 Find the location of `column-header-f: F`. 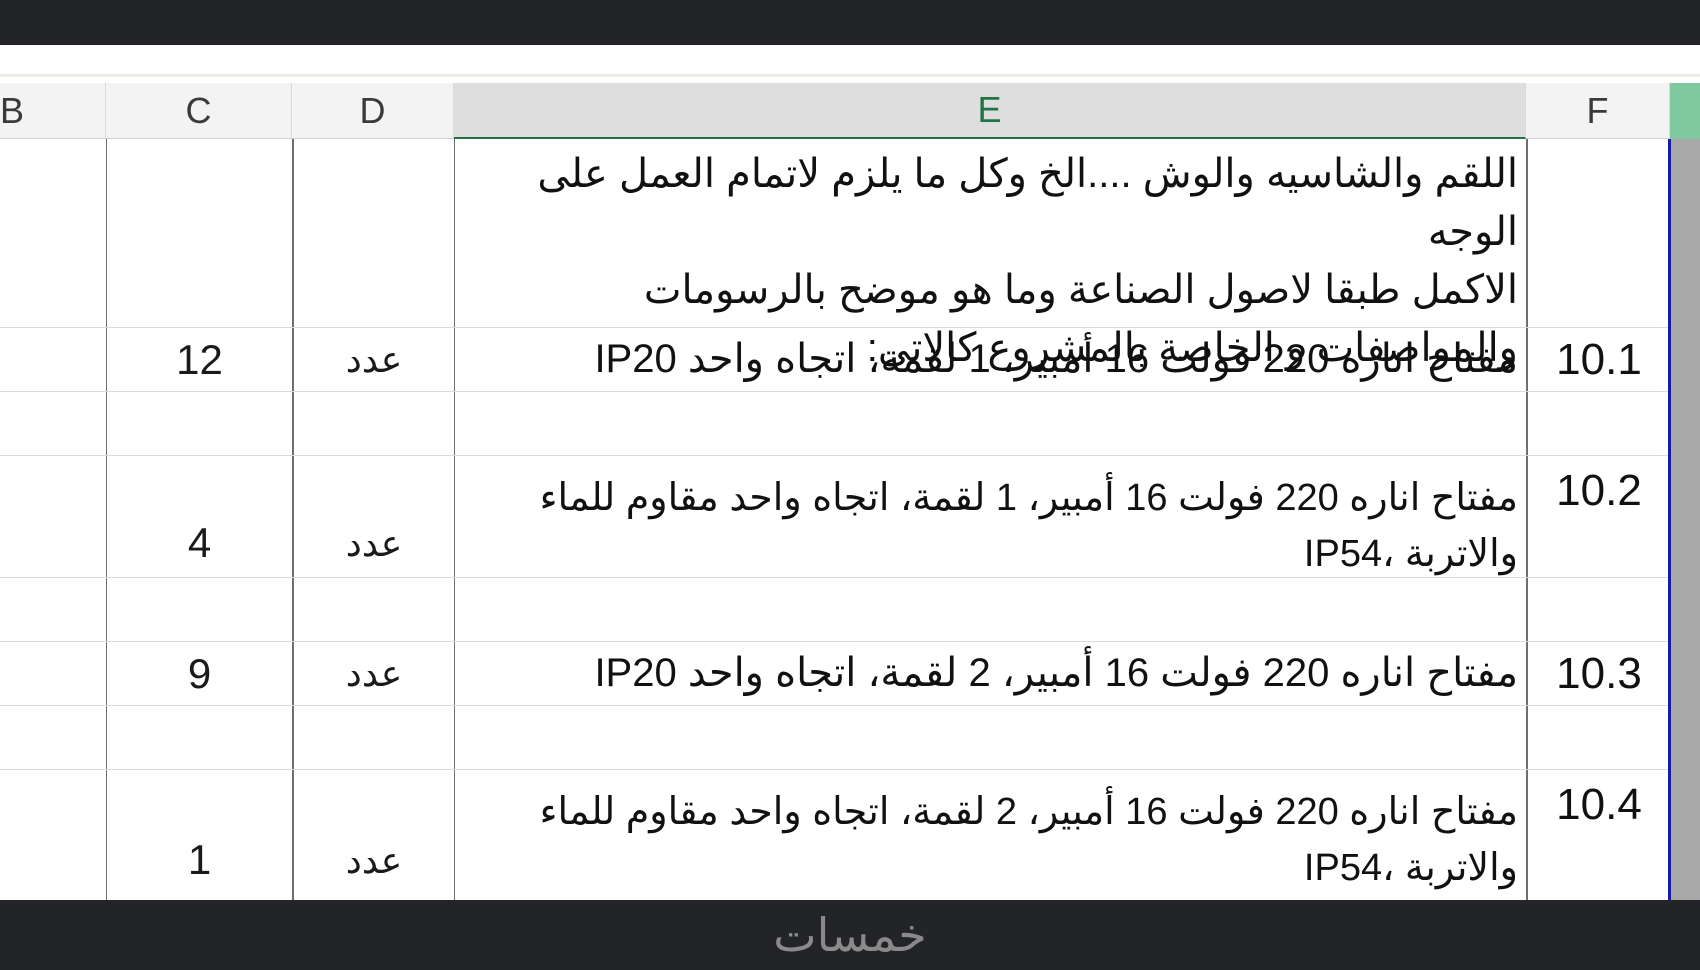

column-header-f: F is located at coordinates (1598, 111).